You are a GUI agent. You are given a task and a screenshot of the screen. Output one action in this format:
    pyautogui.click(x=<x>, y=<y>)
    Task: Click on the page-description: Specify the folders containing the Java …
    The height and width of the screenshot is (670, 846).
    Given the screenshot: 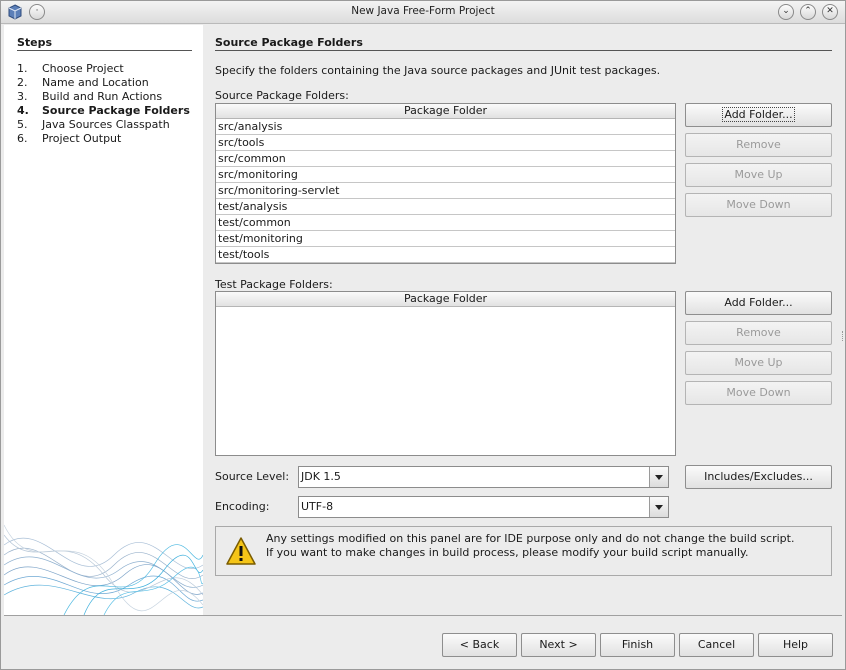 What is the action you would take?
    pyautogui.click(x=438, y=70)
    